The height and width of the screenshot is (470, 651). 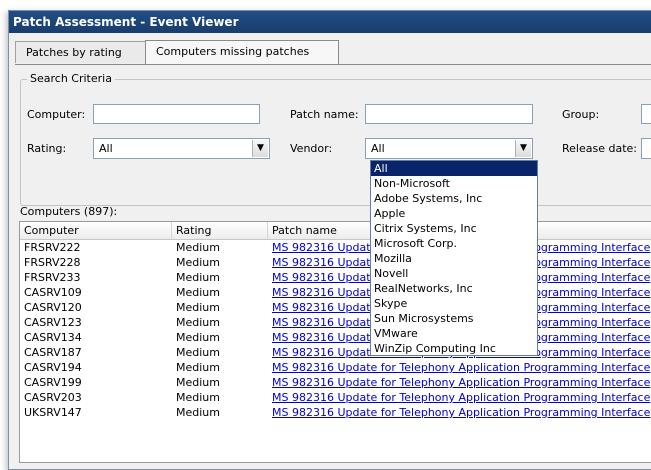 I want to click on vendor-option: Sun Microsystems, so click(x=454, y=318).